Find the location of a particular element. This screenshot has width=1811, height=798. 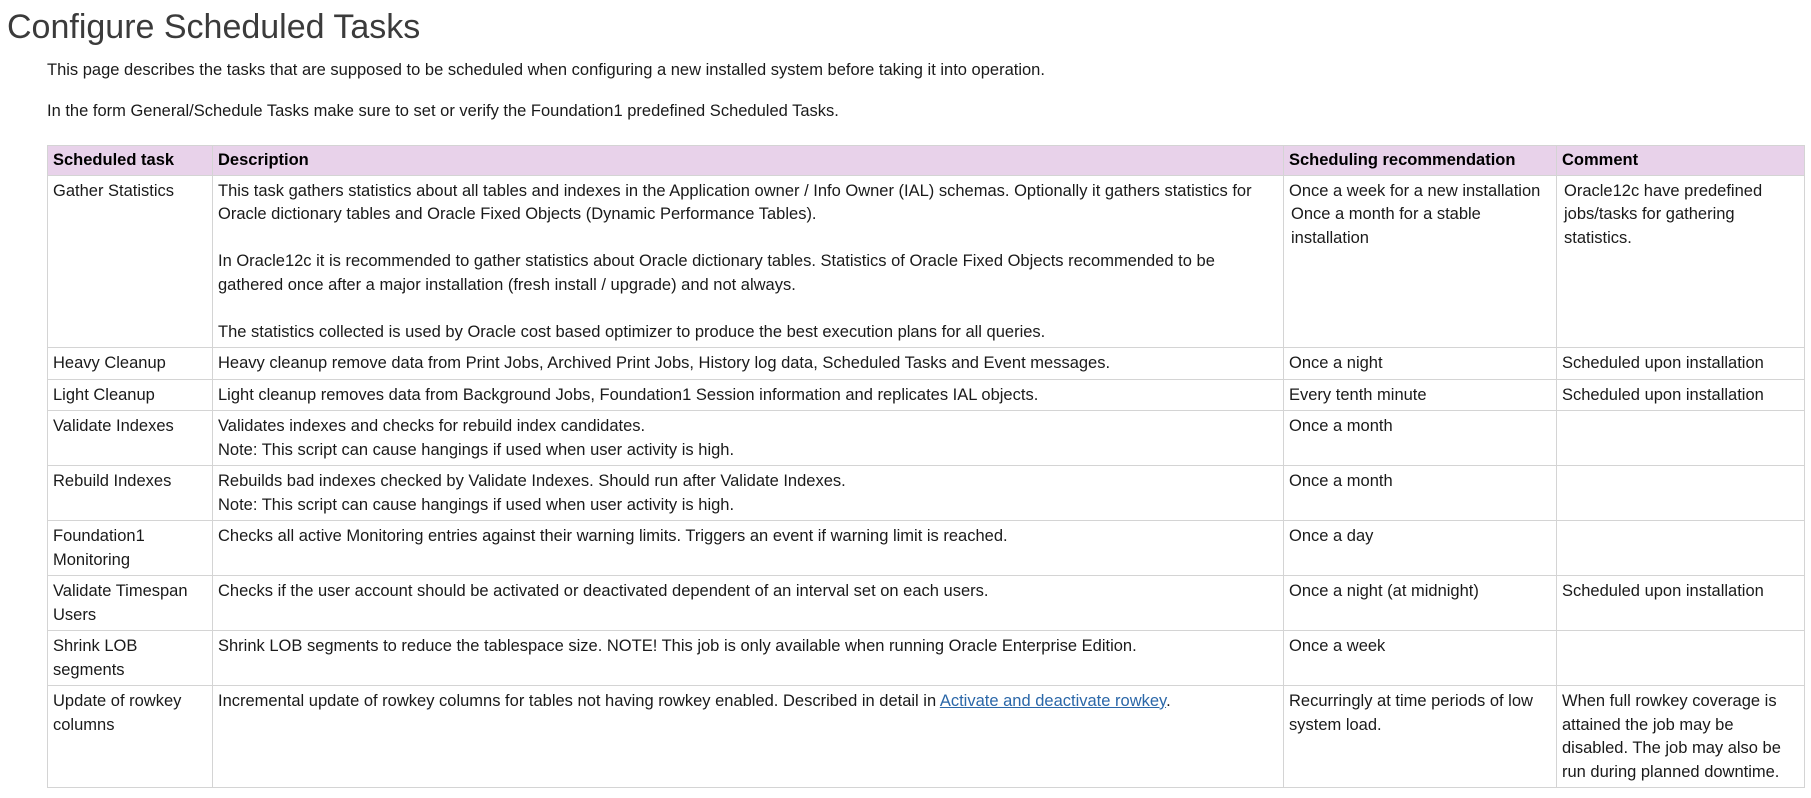

recommendation-cell: Once a week is located at coordinates (1420, 658).